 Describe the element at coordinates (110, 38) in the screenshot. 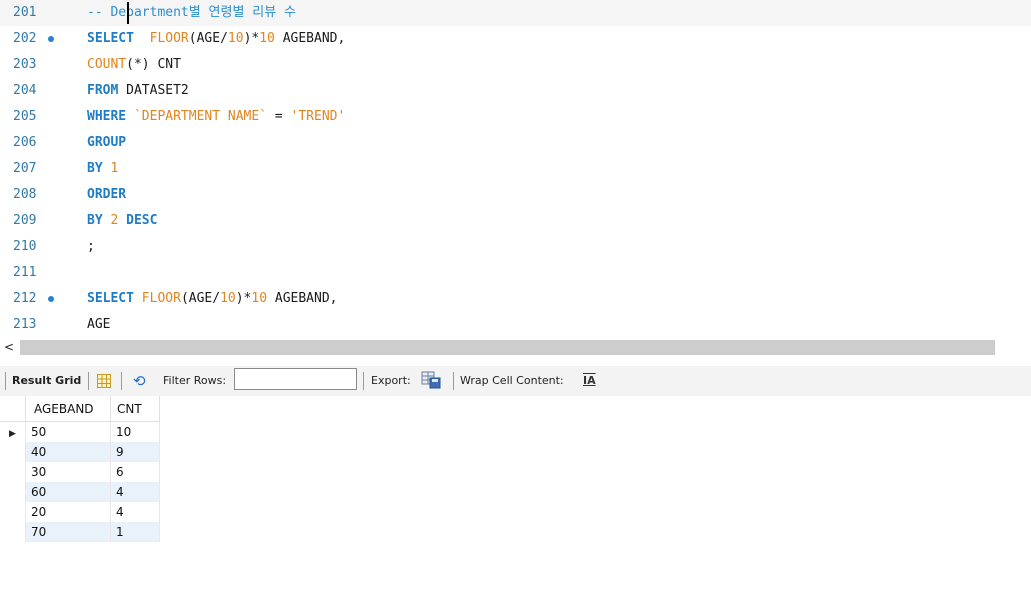

I see `code-token: SELECT` at that location.